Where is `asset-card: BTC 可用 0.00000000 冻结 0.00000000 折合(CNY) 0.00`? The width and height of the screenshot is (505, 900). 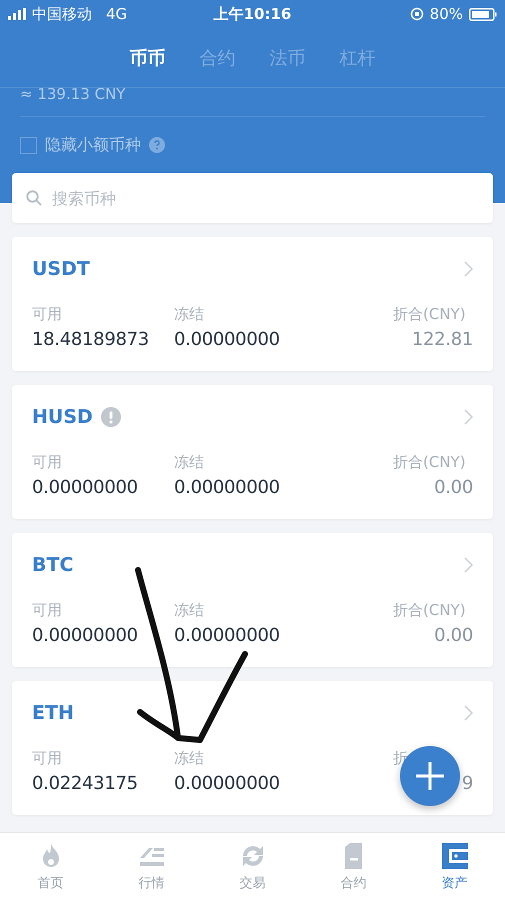 asset-card: BTC 可用 0.00000000 冻结 0.00000000 折合(CNY) 0.00 is located at coordinates (252, 600).